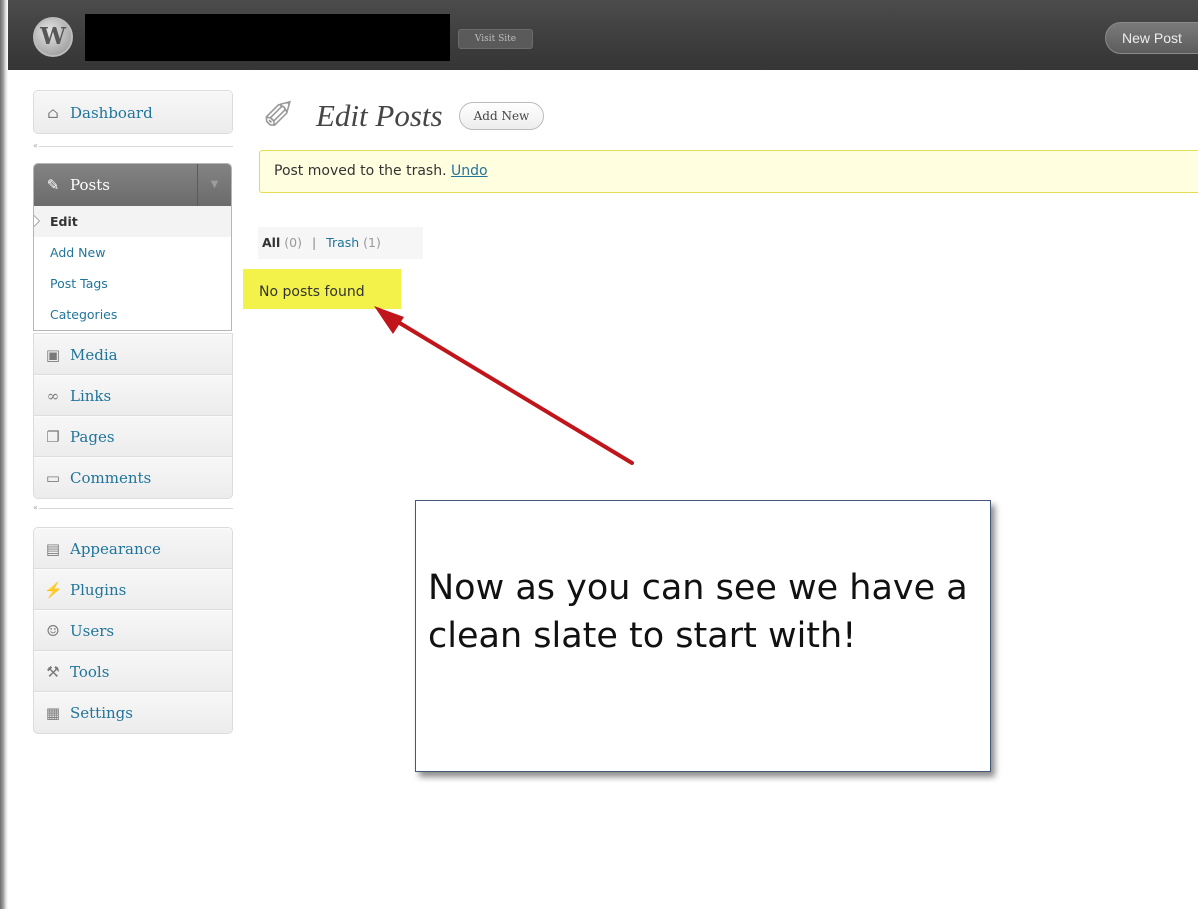 The image size is (1198, 909). I want to click on undo-link: Undo, so click(469, 171).